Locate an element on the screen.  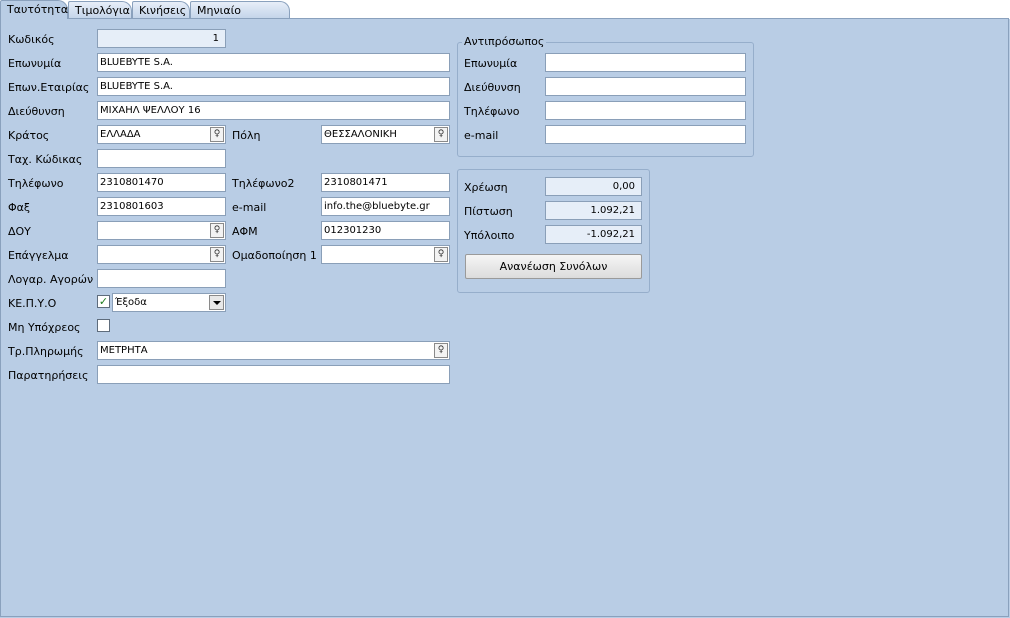
phone-label: Τηλέφωνο is located at coordinates (36, 183).